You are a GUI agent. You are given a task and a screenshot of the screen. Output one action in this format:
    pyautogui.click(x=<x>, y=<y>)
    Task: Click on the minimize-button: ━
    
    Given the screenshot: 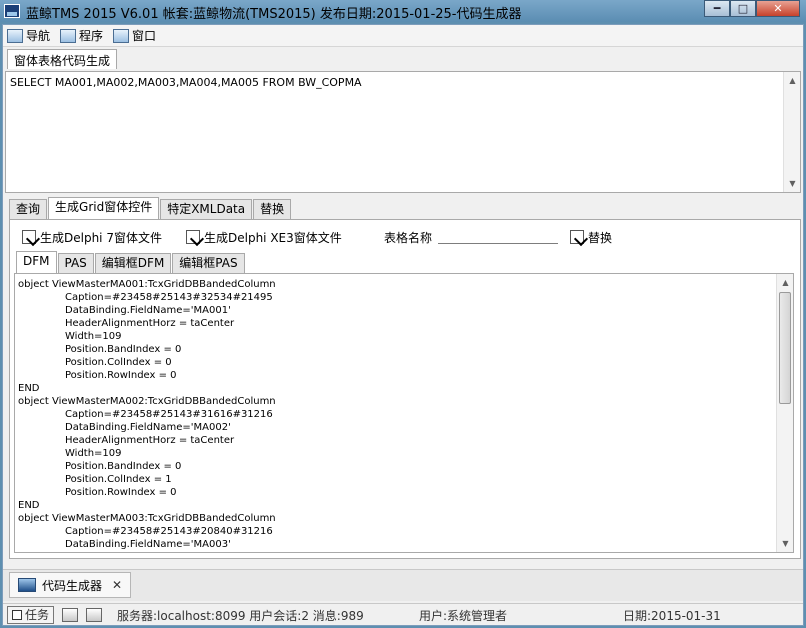 What is the action you would take?
    pyautogui.click(x=717, y=8)
    